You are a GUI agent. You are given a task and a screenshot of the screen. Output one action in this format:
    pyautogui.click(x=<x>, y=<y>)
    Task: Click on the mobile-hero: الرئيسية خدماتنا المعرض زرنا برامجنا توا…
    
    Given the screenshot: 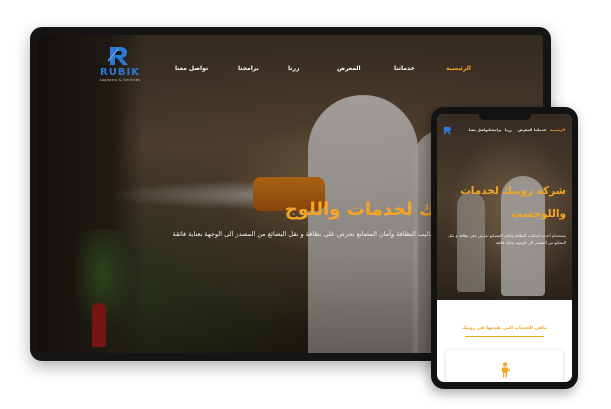 What is the action you would take?
    pyautogui.click(x=504, y=207)
    